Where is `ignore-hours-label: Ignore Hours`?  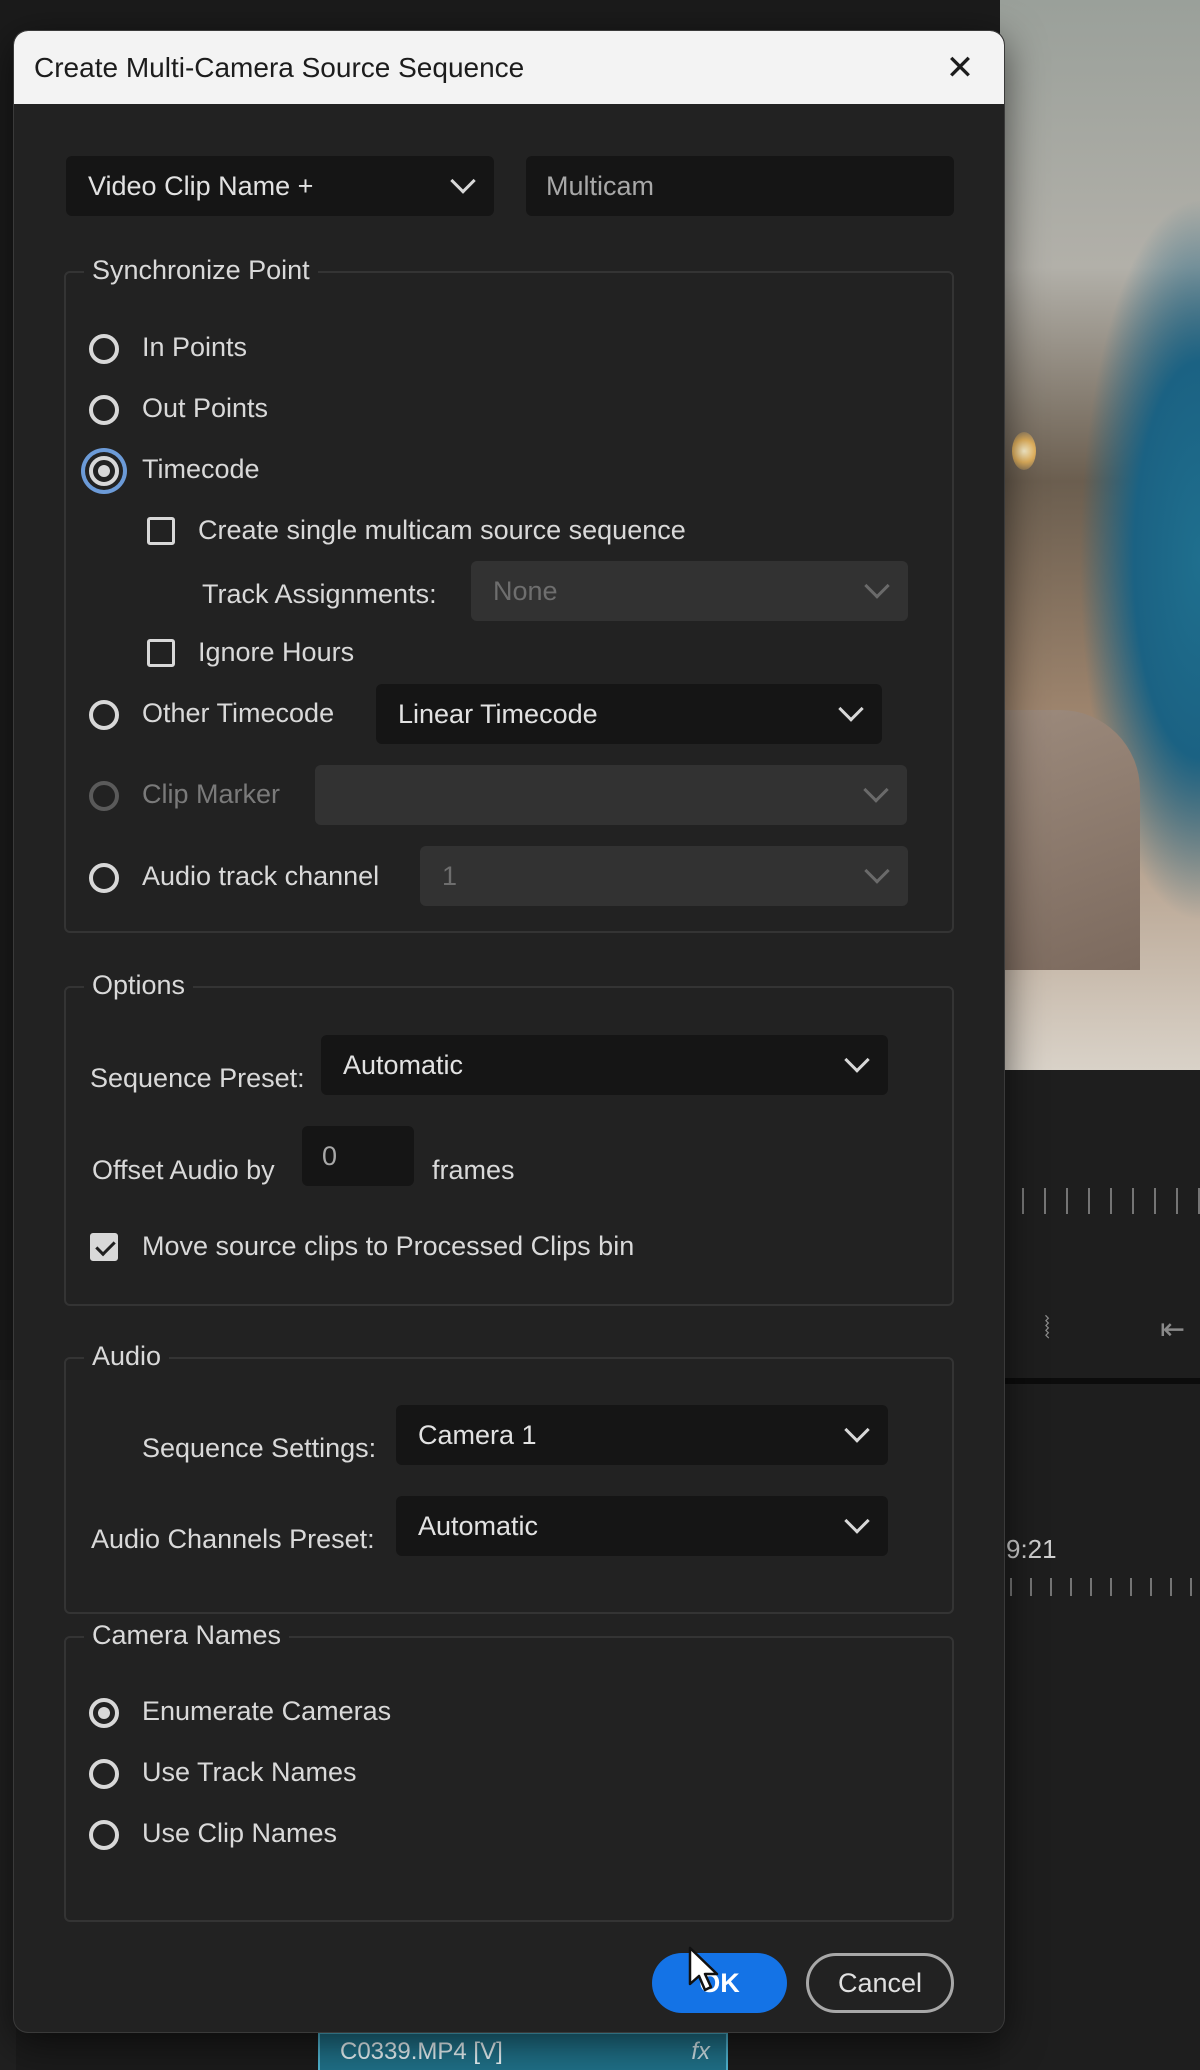
ignore-hours-label: Ignore Hours is located at coordinates (276, 652).